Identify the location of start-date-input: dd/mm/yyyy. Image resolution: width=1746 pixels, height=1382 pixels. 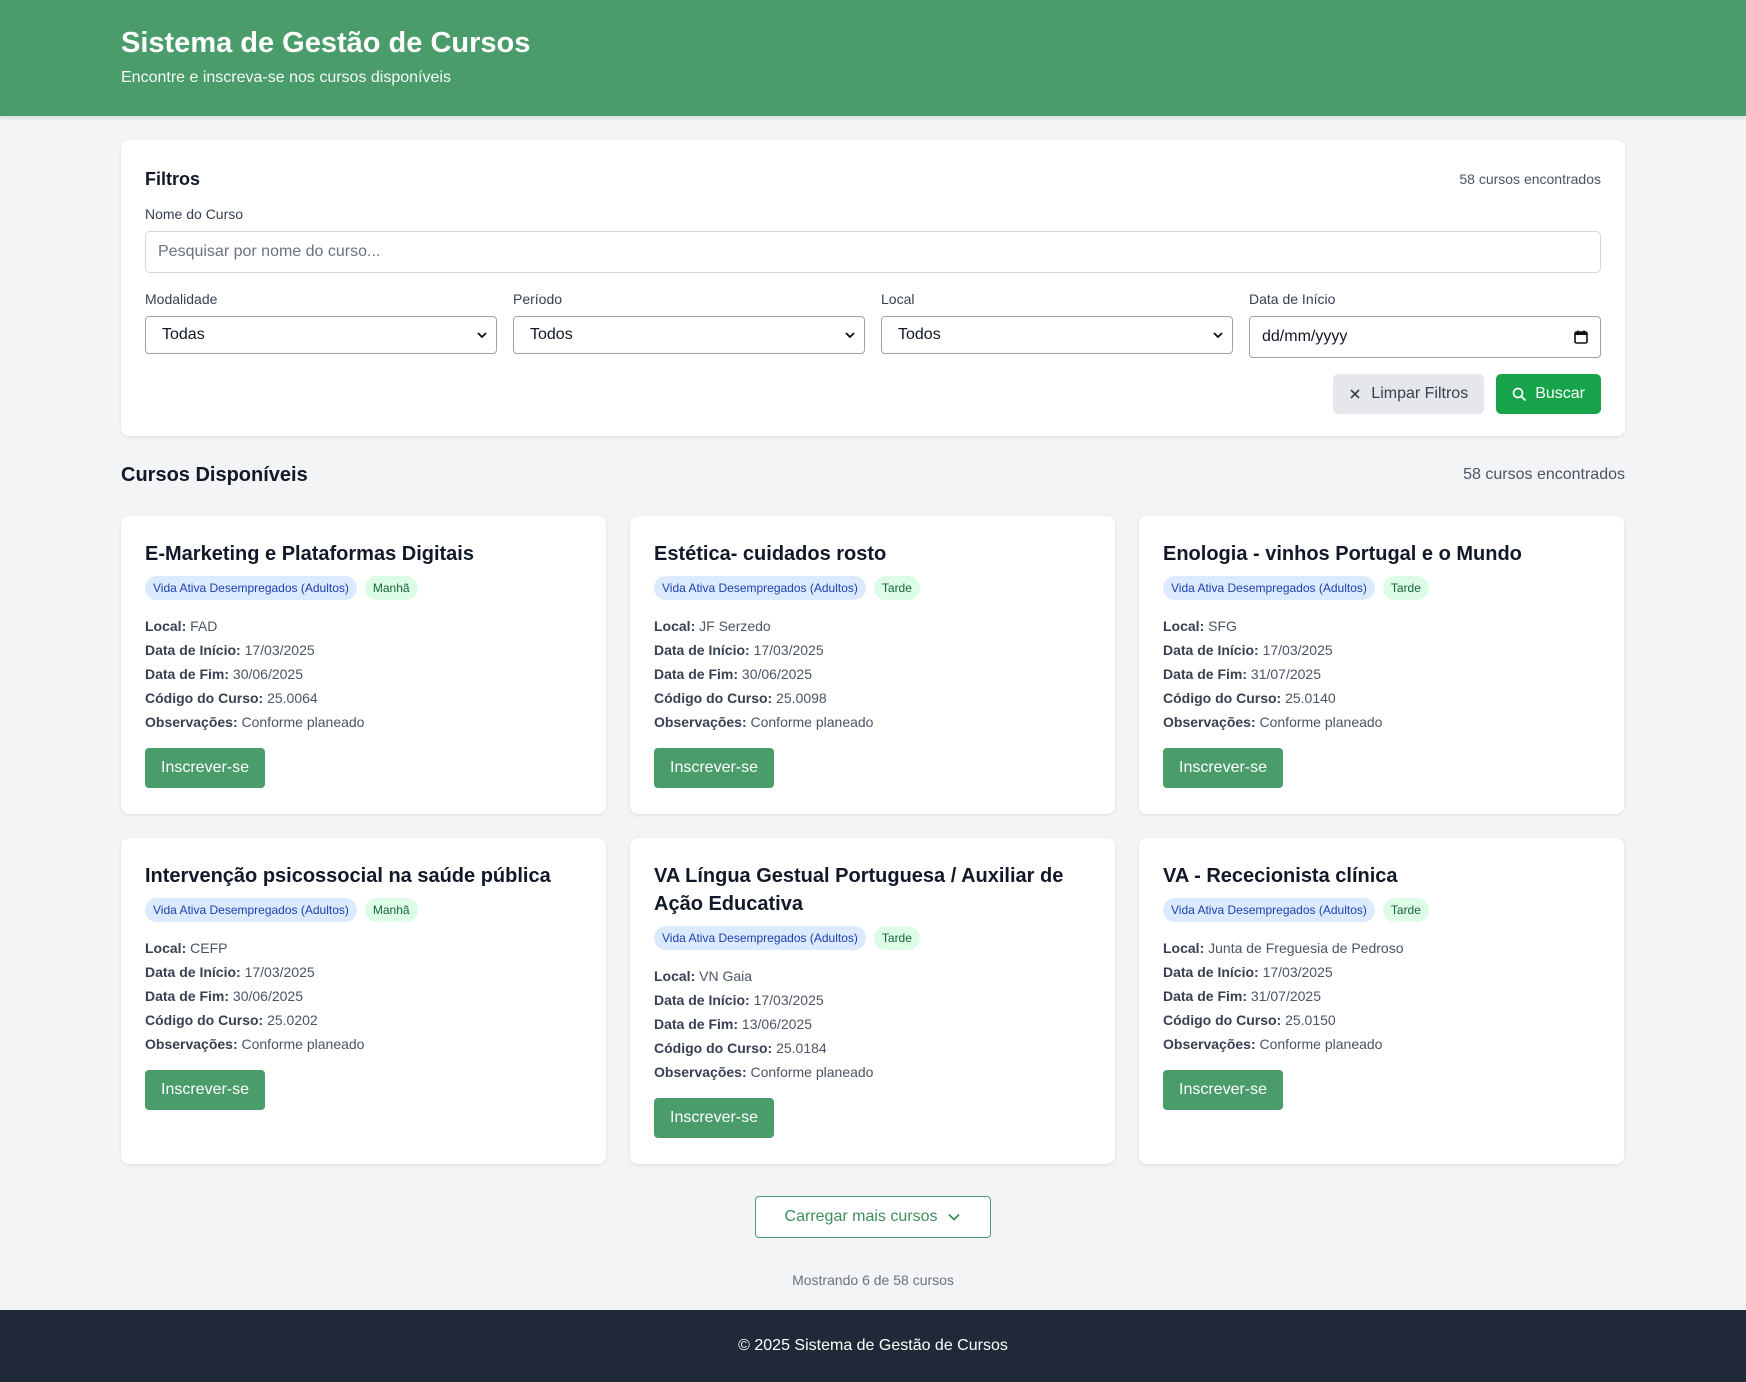
(1425, 337).